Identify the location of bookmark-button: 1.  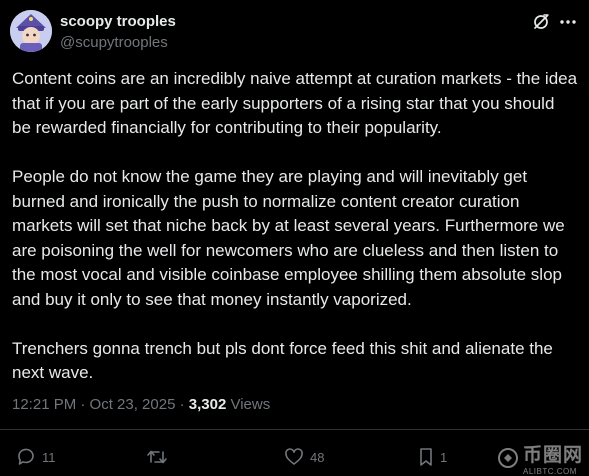
(432, 457).